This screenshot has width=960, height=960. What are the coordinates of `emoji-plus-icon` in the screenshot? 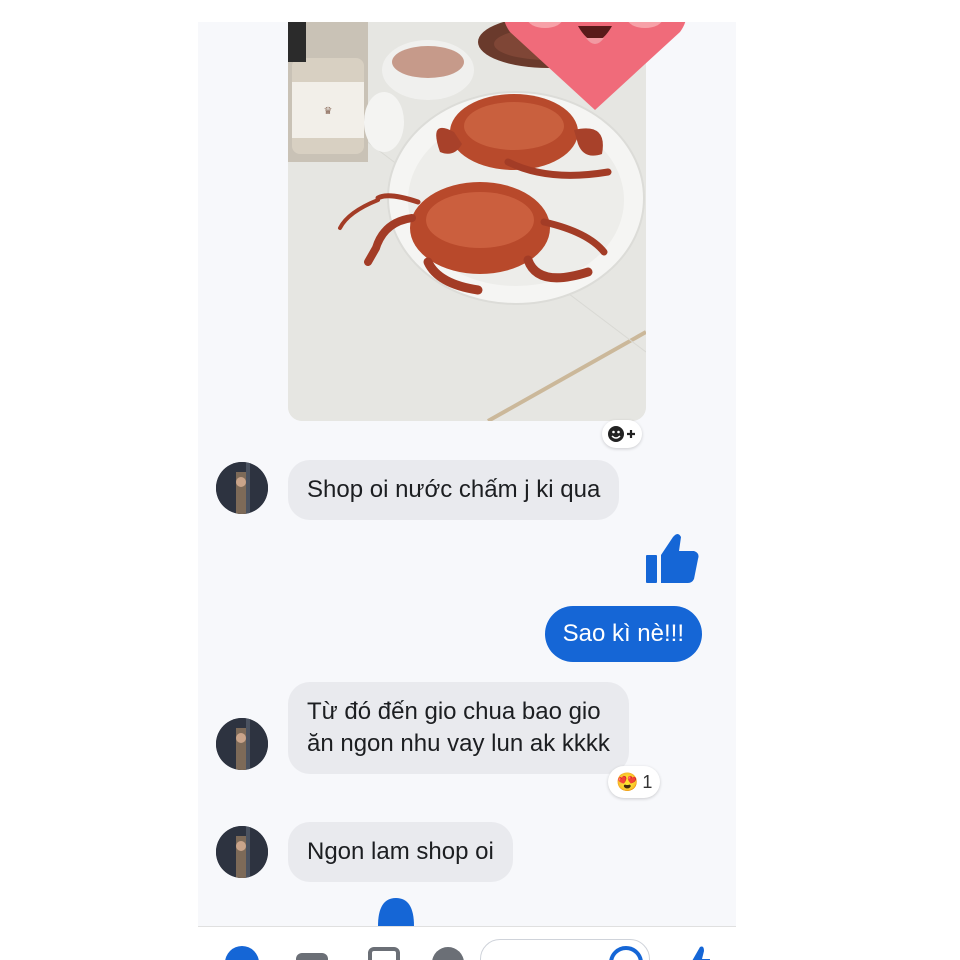 It's located at (621, 434).